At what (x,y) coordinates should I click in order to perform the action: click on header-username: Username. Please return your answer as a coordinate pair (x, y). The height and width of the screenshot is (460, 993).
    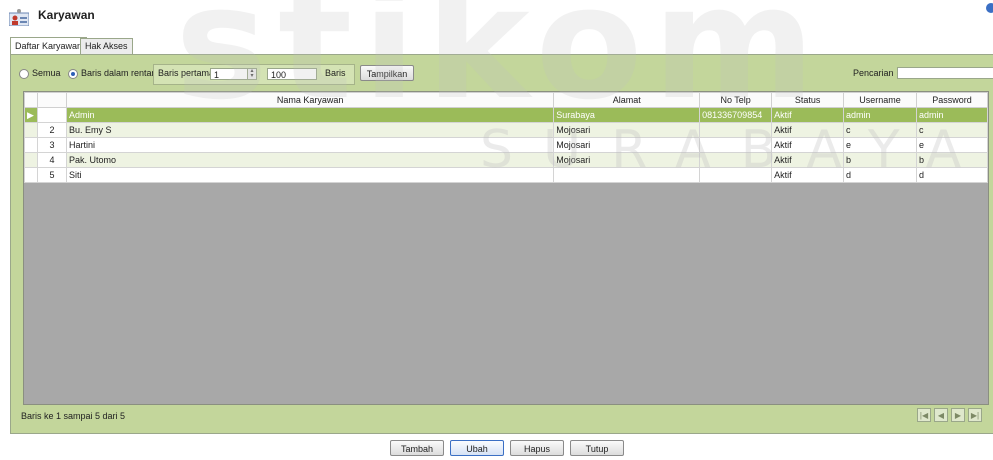
    Looking at the image, I should click on (880, 100).